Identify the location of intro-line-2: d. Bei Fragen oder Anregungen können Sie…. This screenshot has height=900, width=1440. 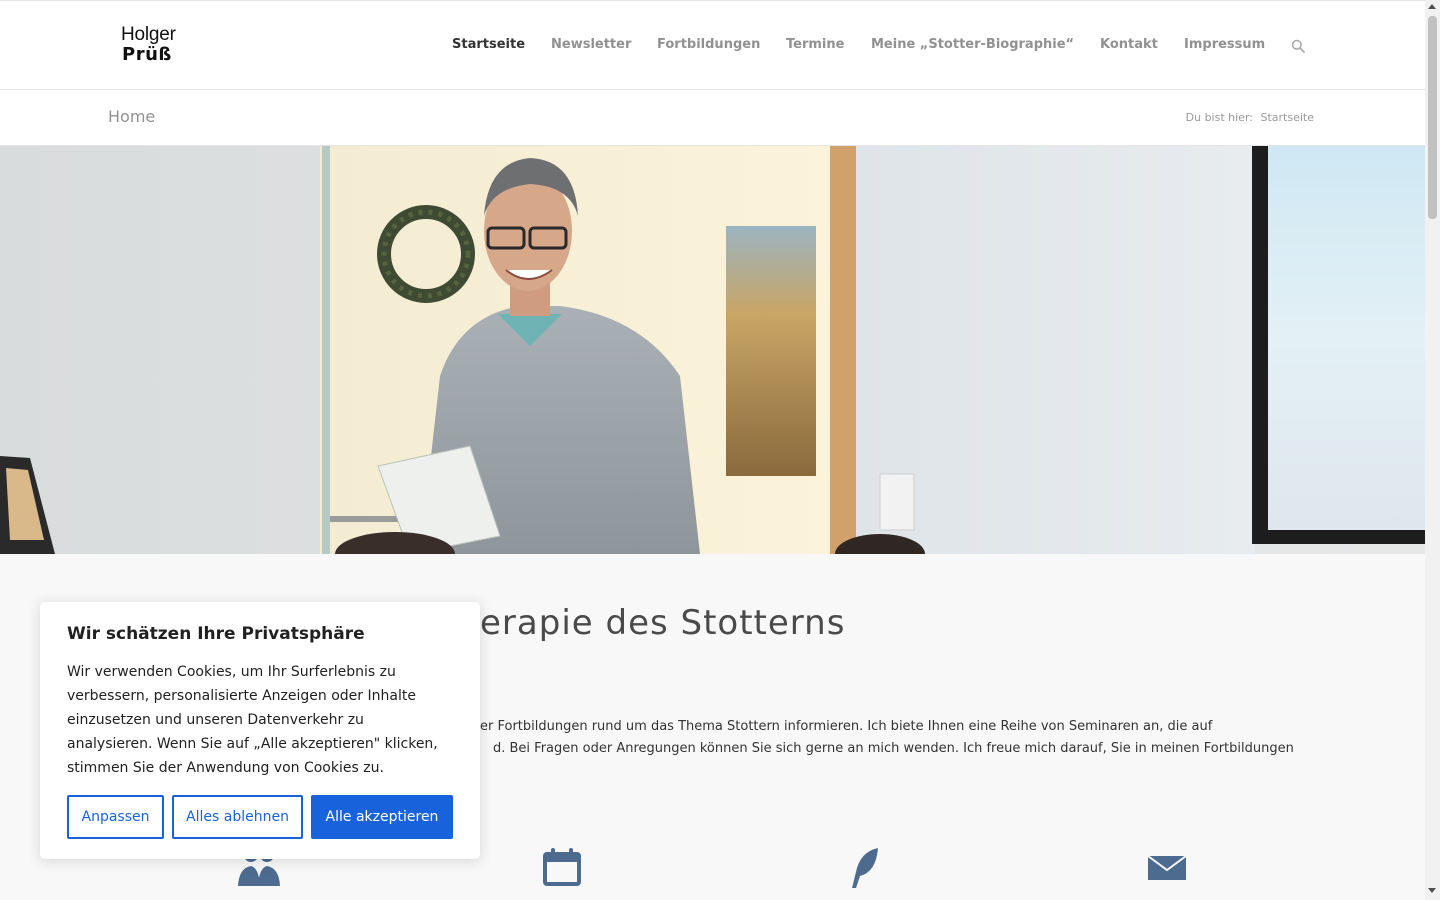
(893, 748).